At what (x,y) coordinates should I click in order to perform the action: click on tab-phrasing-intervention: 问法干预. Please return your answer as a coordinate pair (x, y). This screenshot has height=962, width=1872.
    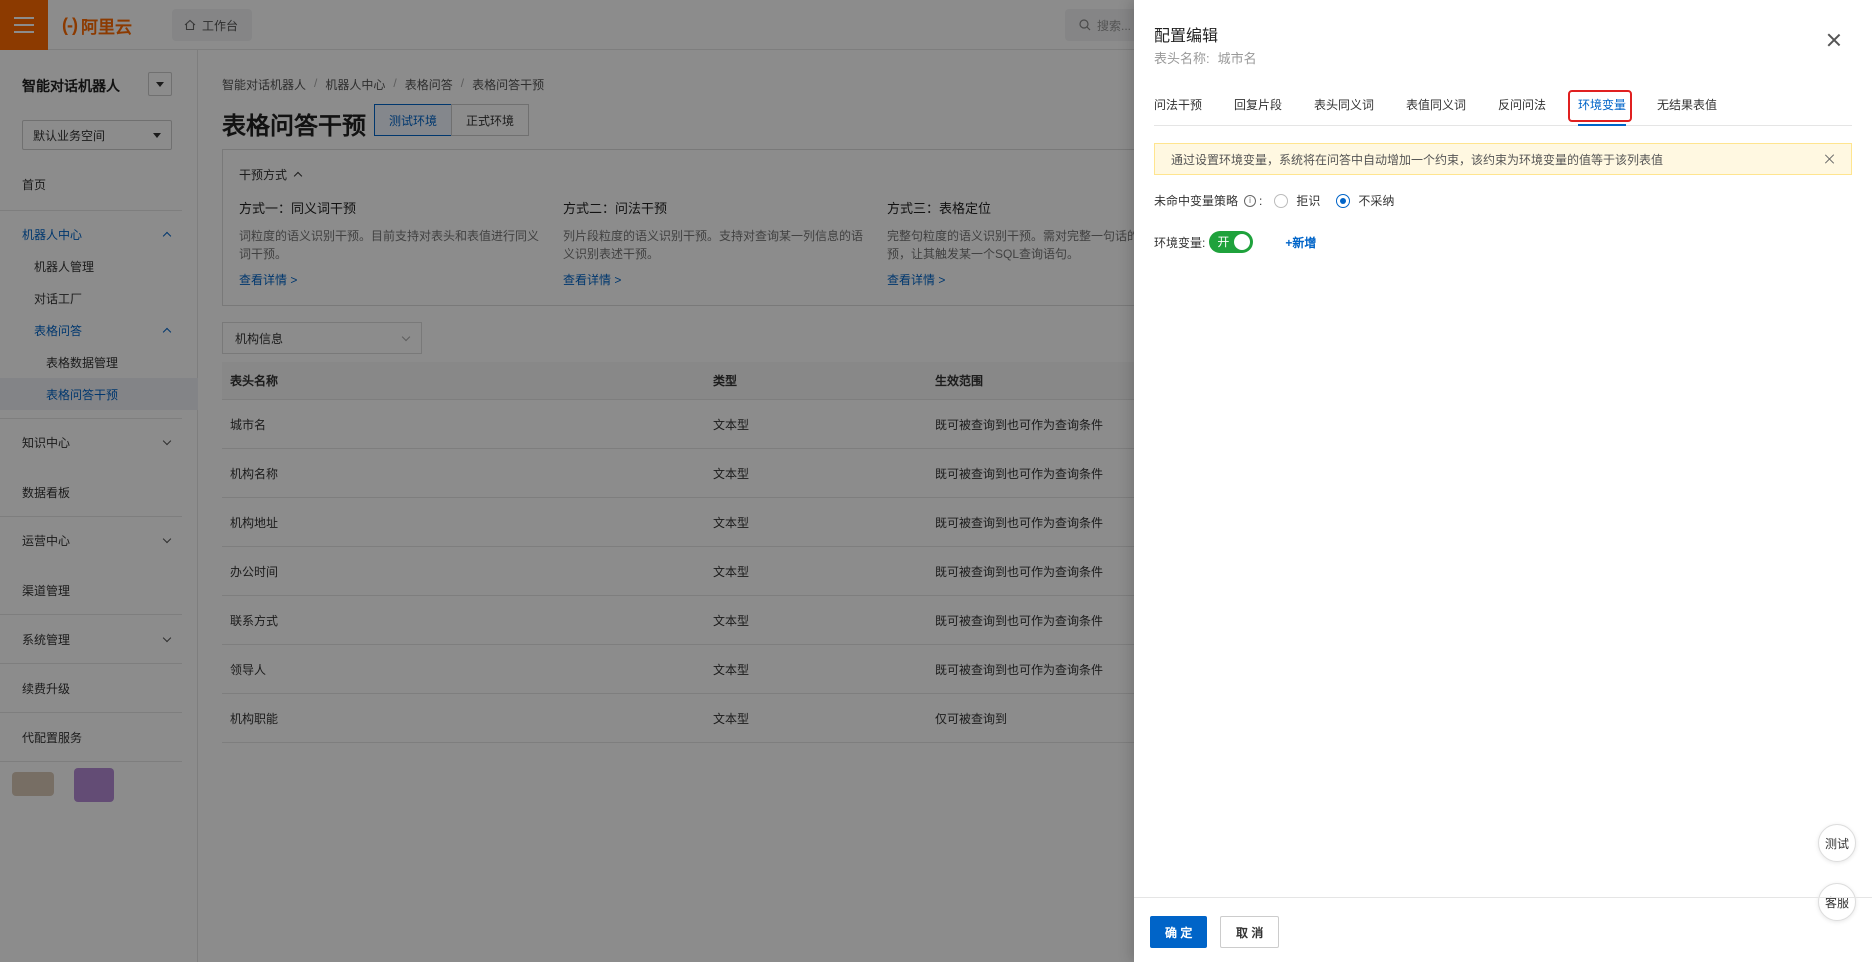
    Looking at the image, I should click on (1178, 111).